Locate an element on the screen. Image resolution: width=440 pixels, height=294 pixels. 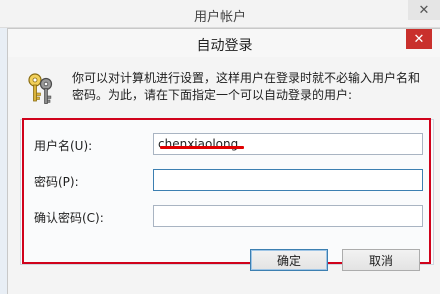
parent-window-titlebar: 用户帐户 ✕ is located at coordinates (220, 14).